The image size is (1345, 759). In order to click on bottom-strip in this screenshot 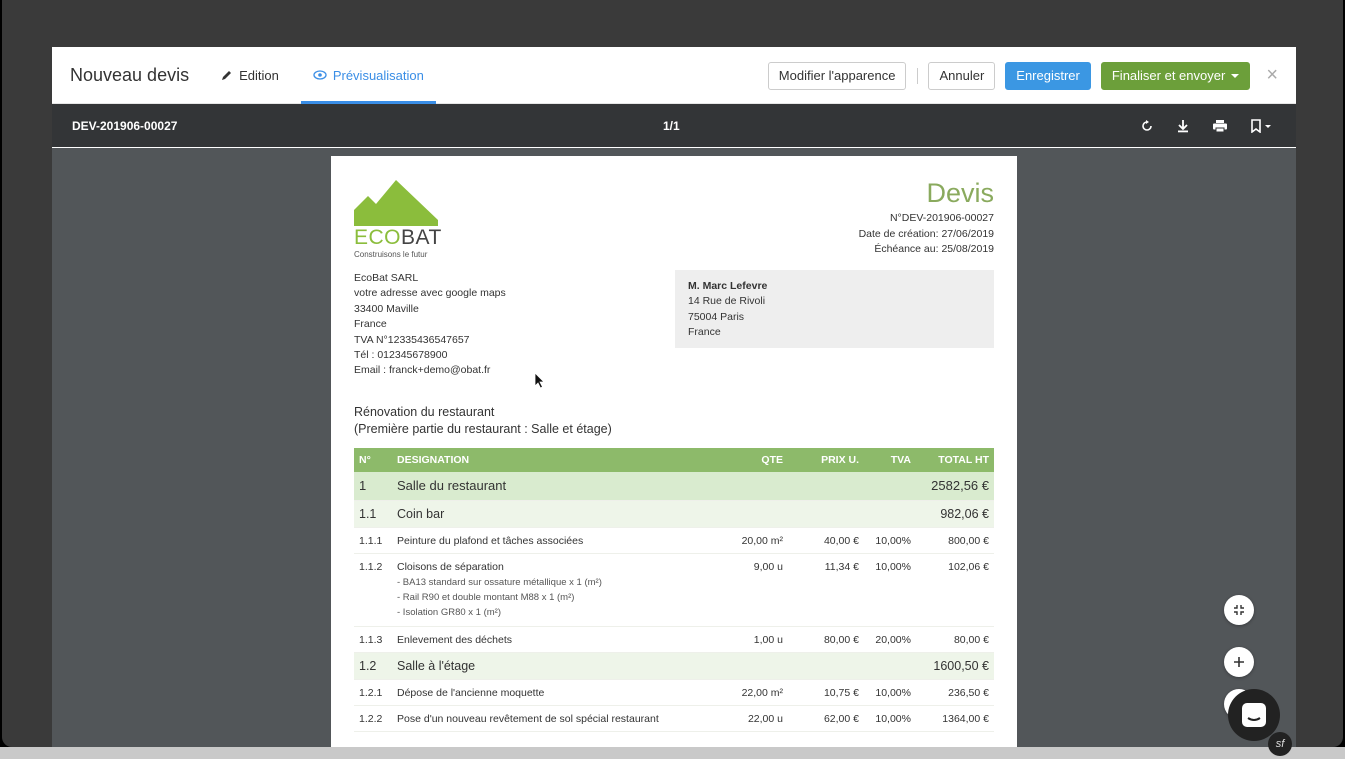, I will do `click(672, 753)`.